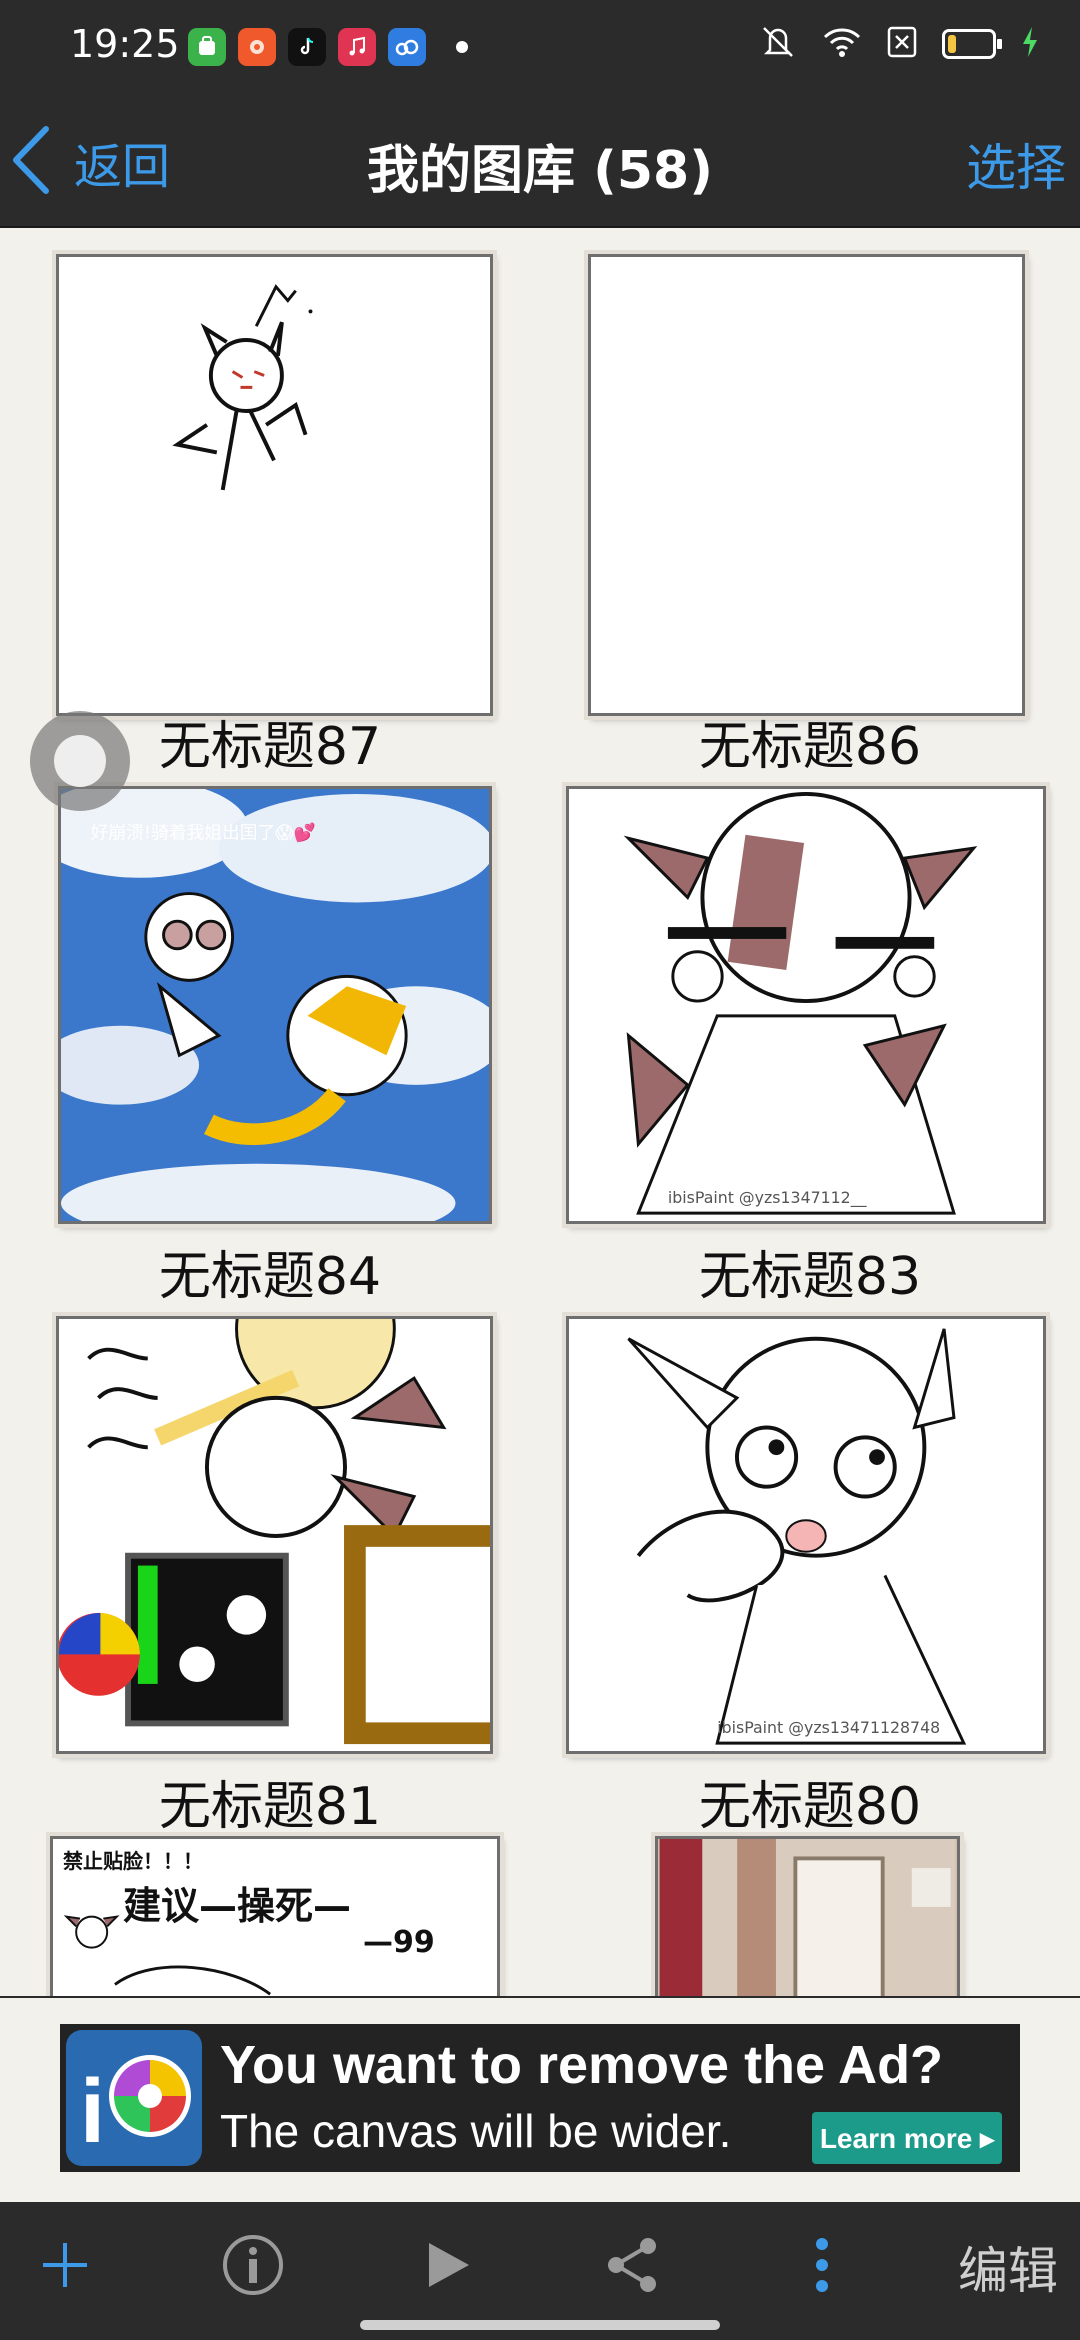 This screenshot has height=2340, width=1080. I want to click on share-button, so click(633, 2267).